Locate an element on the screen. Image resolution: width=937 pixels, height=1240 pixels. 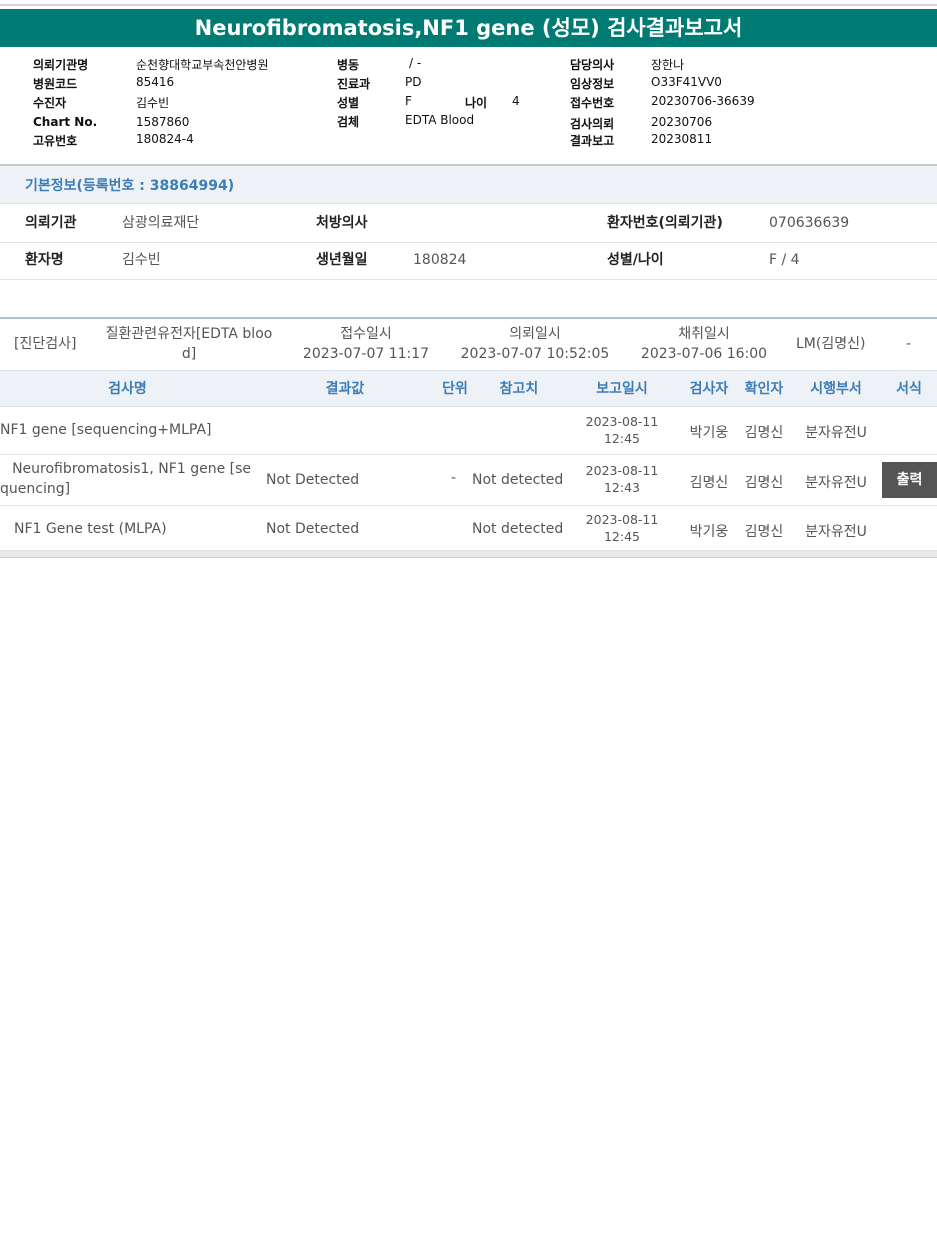
request-value: 20230706 is located at coordinates (682, 122).